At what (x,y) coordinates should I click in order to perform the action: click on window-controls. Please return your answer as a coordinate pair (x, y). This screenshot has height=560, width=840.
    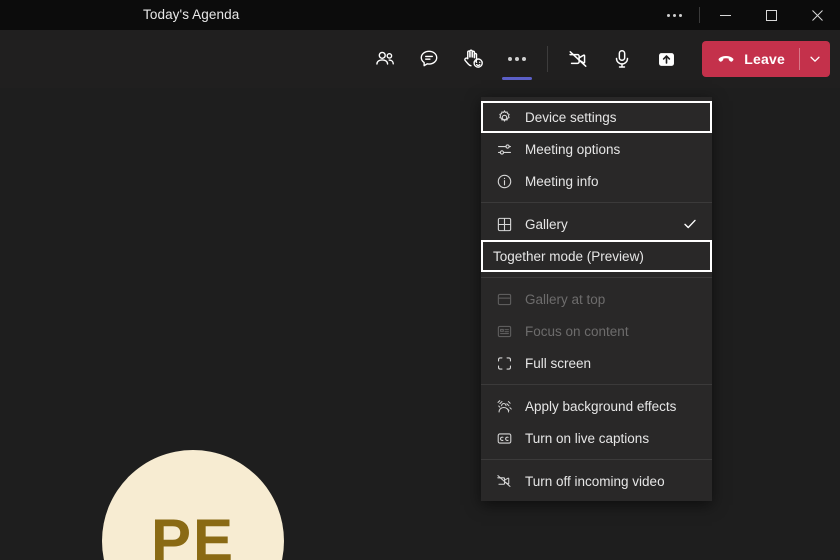
    Looking at the image, I should click on (745, 15).